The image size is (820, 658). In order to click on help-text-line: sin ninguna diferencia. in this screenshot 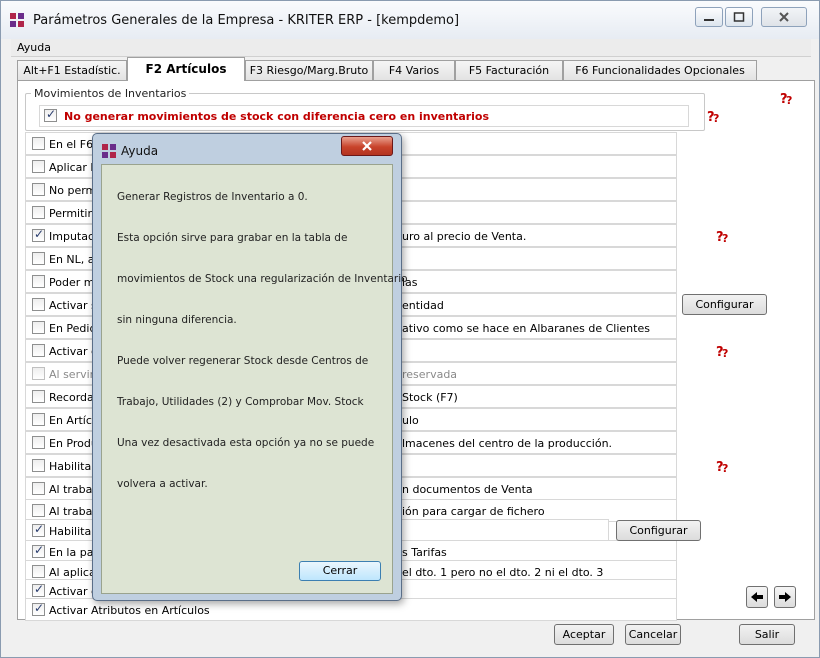, I will do `click(177, 320)`.